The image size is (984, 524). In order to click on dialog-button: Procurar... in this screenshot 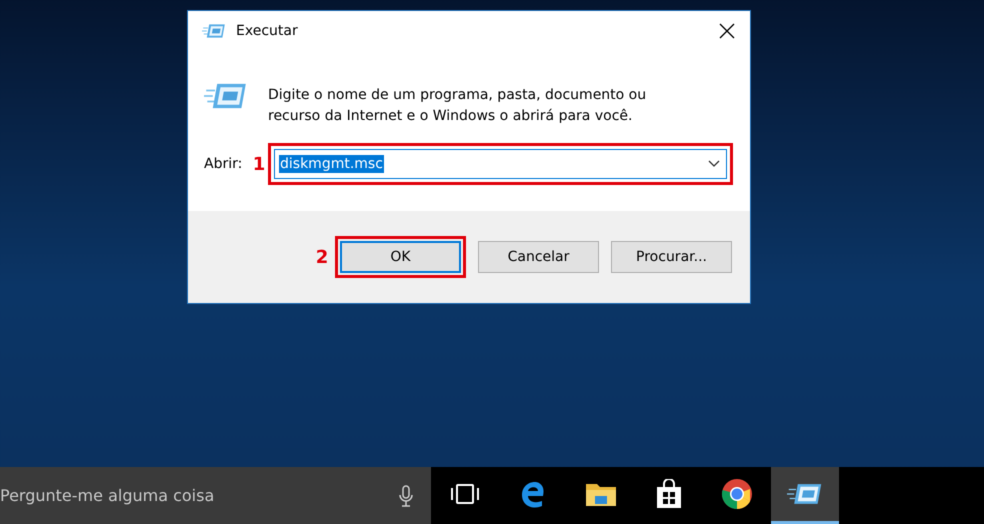, I will do `click(671, 257)`.